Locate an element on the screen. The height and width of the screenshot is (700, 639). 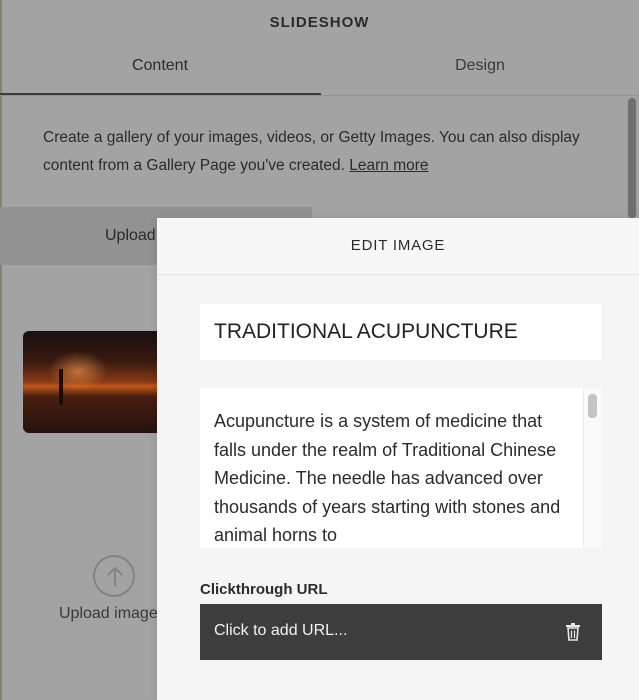
upload-image-label: Upload image is located at coordinates (108, 614).